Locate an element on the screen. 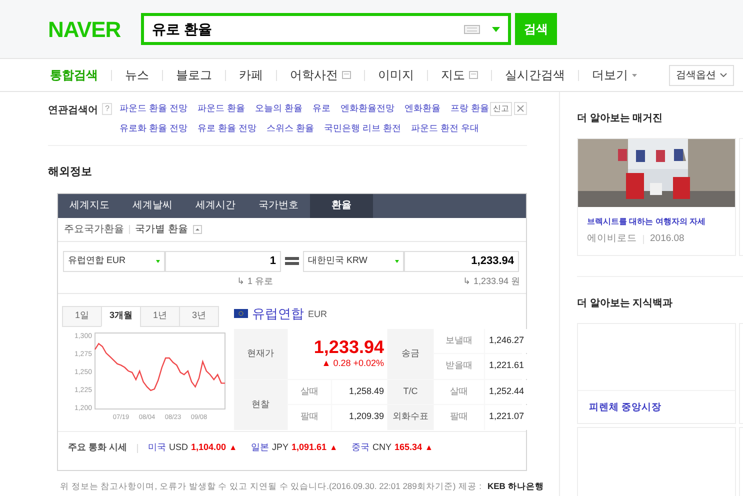 The image size is (743, 496). widget-tab: 세계날씨 is located at coordinates (152, 206).